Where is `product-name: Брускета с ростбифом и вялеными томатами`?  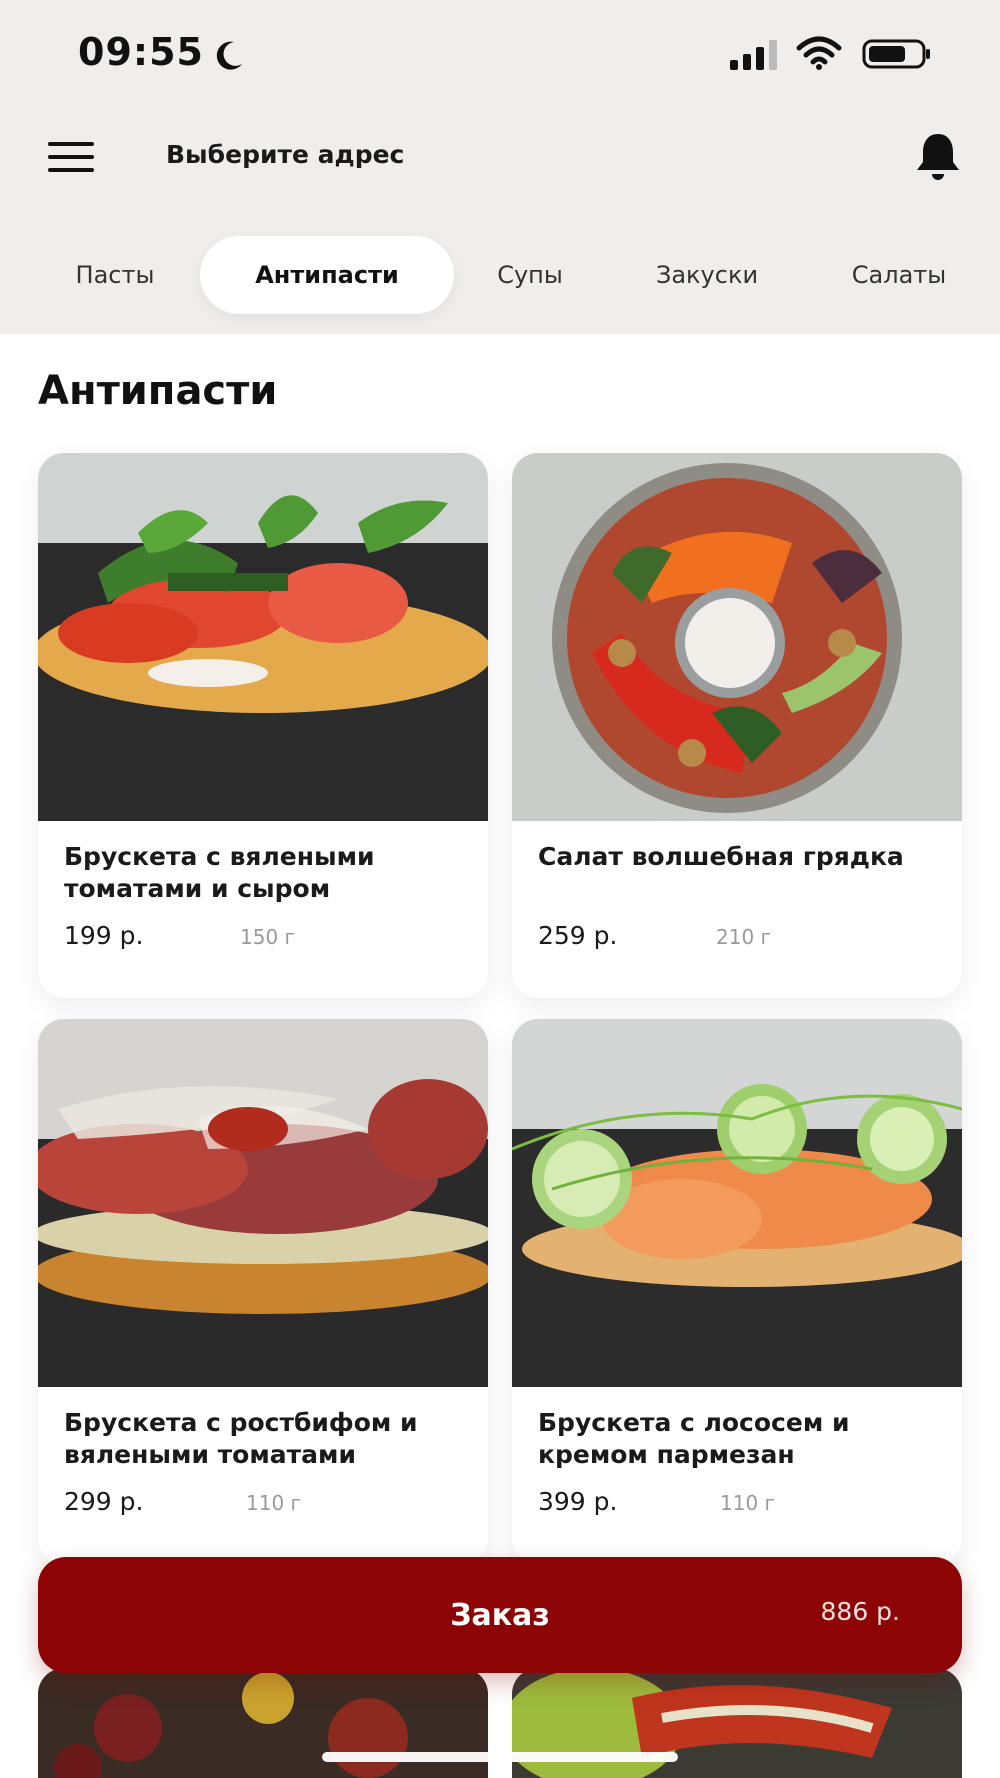 product-name: Брускета с ростбифом и вялеными томатами is located at coordinates (241, 1438).